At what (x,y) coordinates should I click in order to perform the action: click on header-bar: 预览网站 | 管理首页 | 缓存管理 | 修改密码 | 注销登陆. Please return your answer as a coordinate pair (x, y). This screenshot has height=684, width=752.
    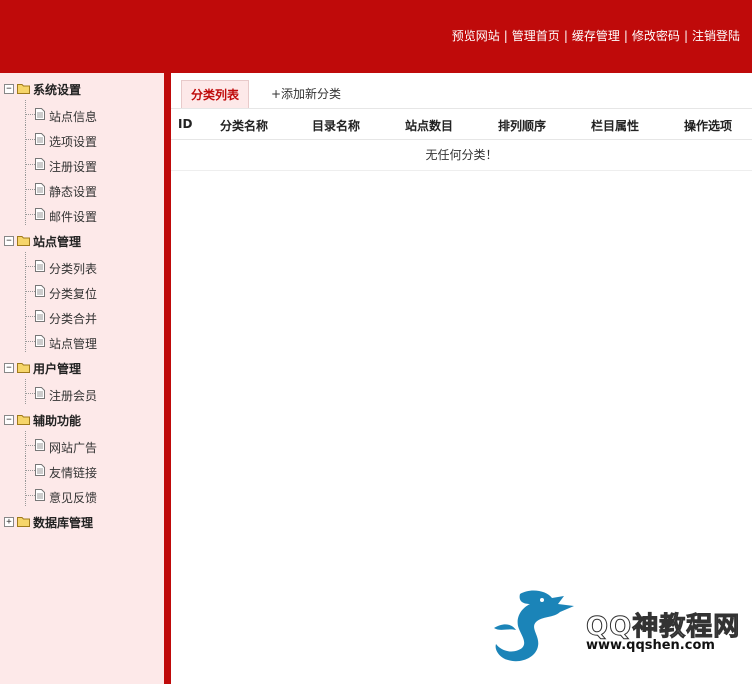
    Looking at the image, I should click on (376, 36).